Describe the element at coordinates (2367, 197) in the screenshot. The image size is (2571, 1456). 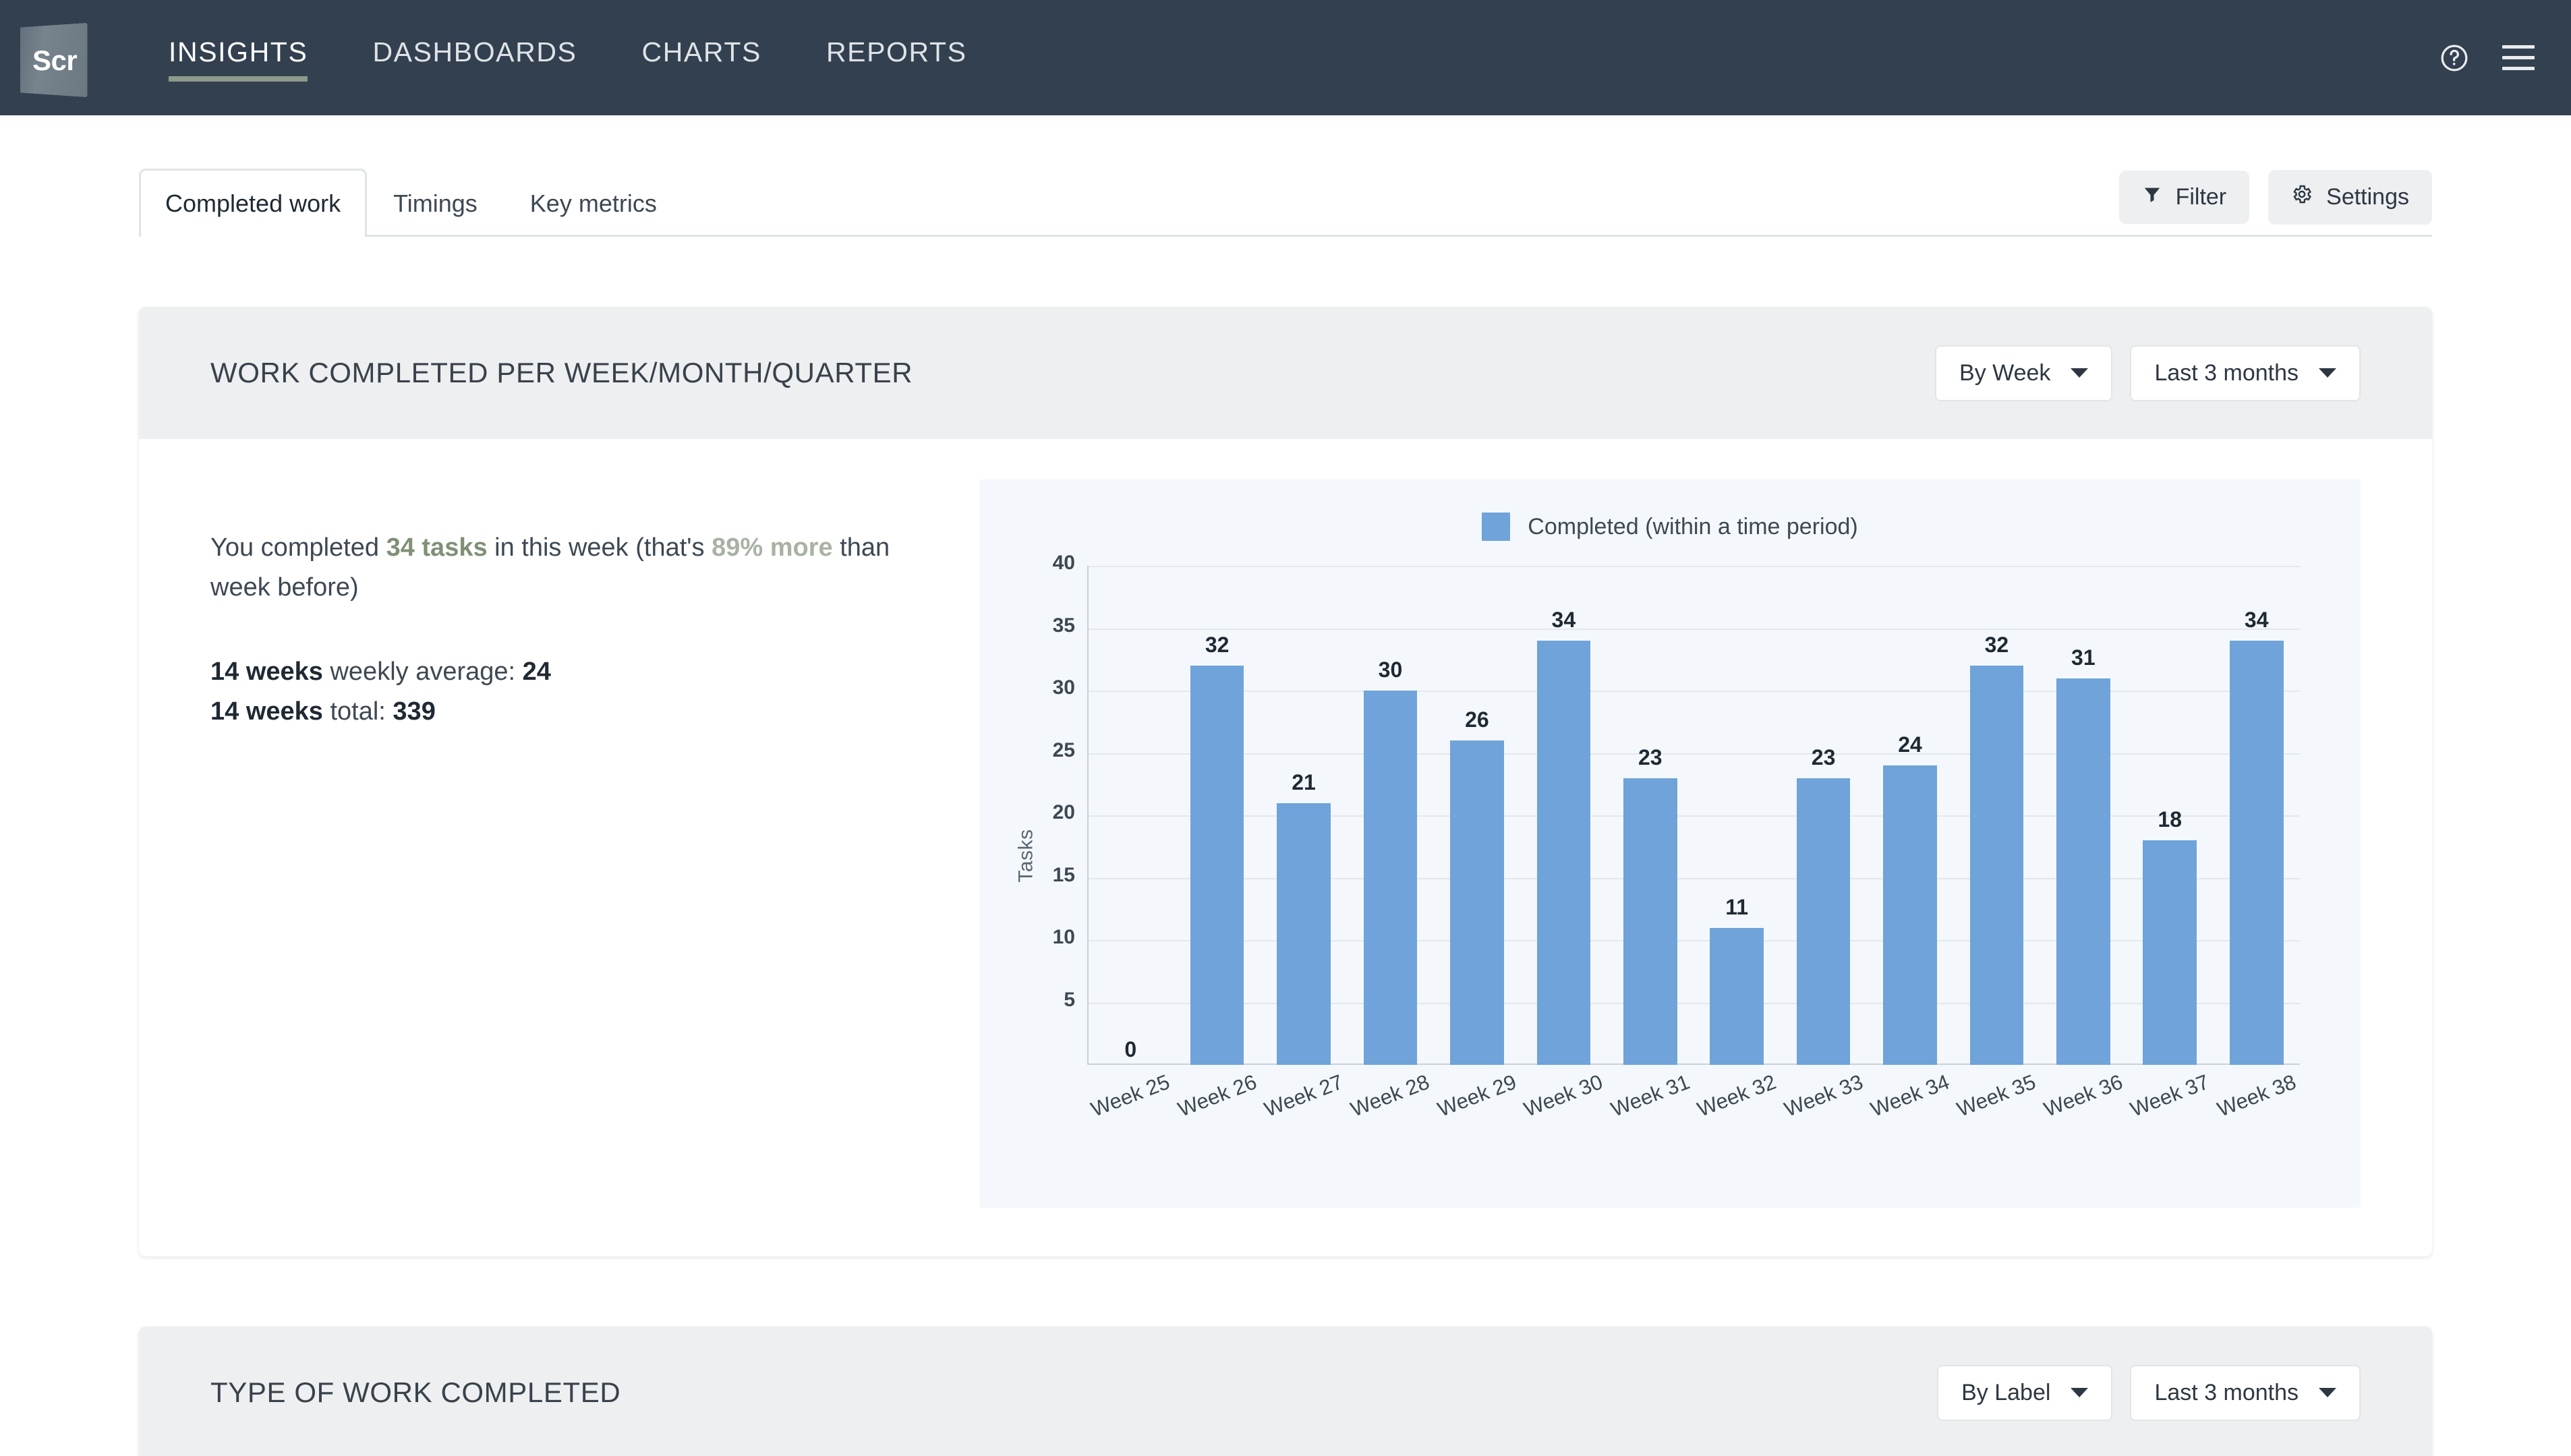
I see `settings-button-label: Settings` at that location.